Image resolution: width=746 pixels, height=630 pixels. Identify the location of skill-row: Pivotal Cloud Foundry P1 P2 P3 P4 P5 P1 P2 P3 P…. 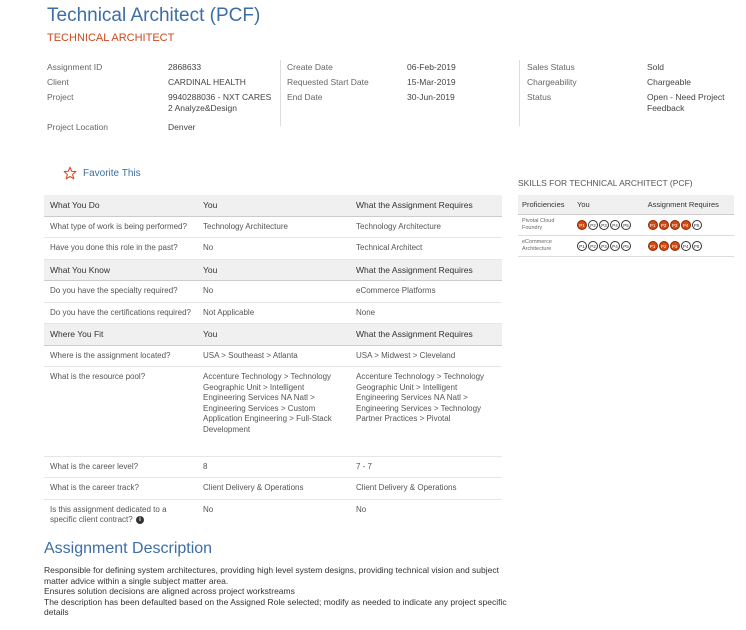
(626, 225).